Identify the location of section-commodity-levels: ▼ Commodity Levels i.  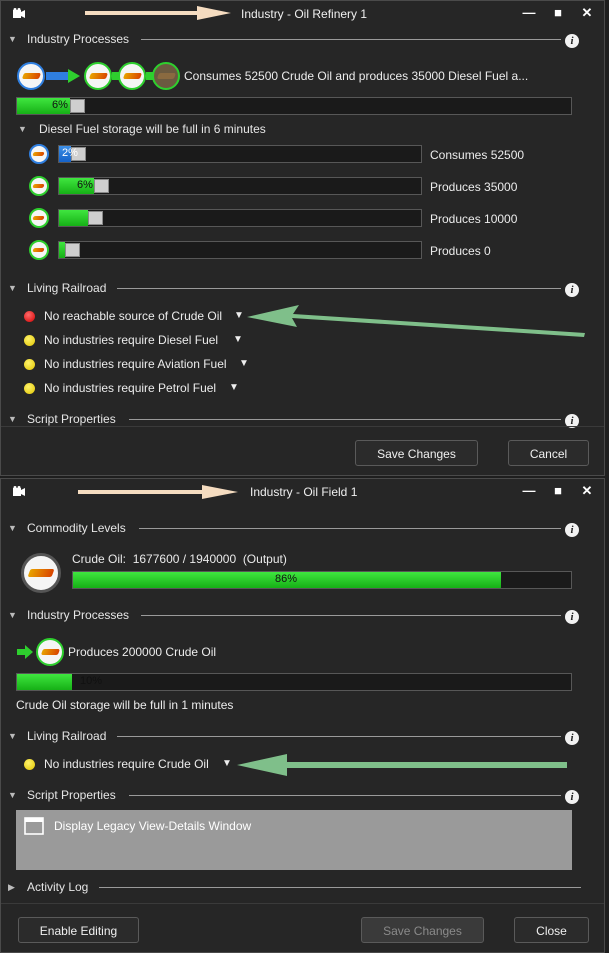
(302, 529).